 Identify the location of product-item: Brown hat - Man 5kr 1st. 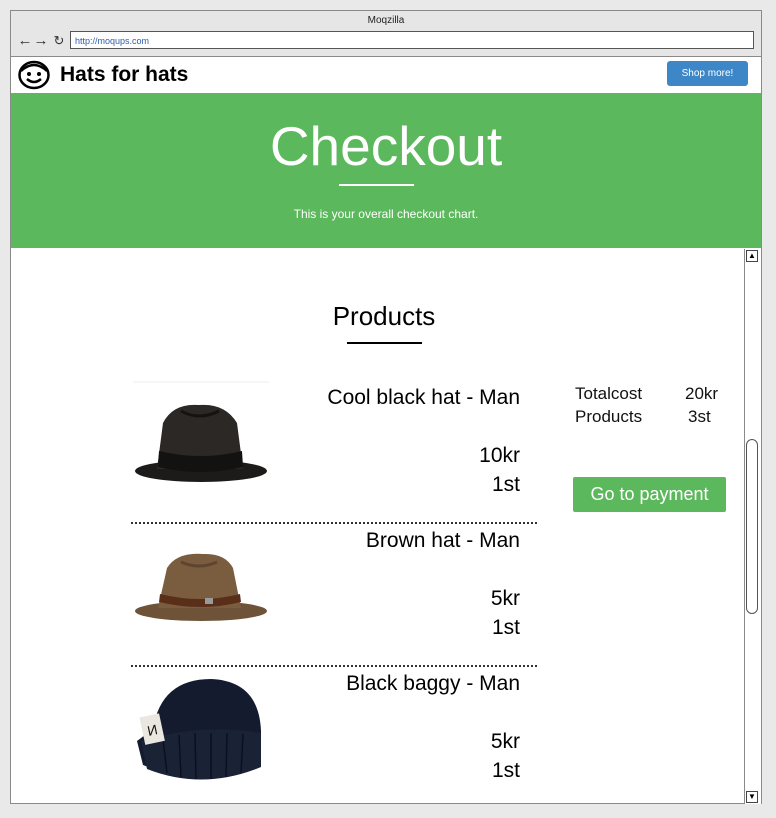
(334, 595).